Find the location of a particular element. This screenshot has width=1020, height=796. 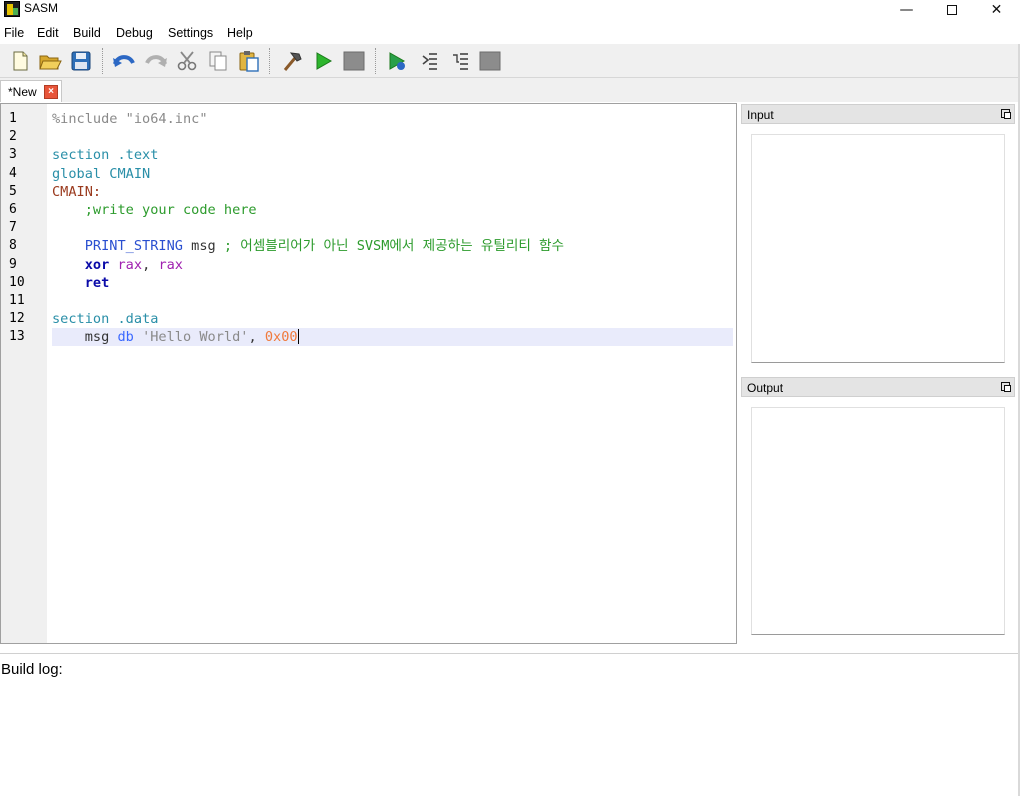

line-number: 11 is located at coordinates (17, 301).